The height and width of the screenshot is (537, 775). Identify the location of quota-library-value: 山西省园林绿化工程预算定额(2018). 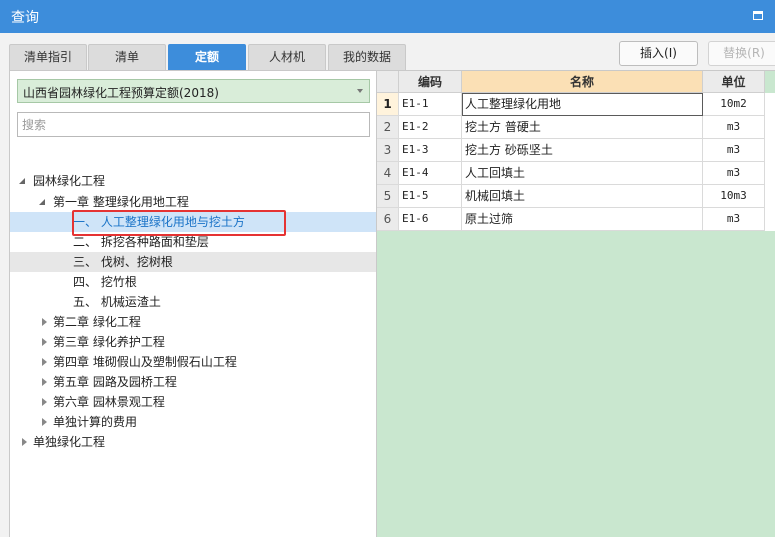
(121, 93).